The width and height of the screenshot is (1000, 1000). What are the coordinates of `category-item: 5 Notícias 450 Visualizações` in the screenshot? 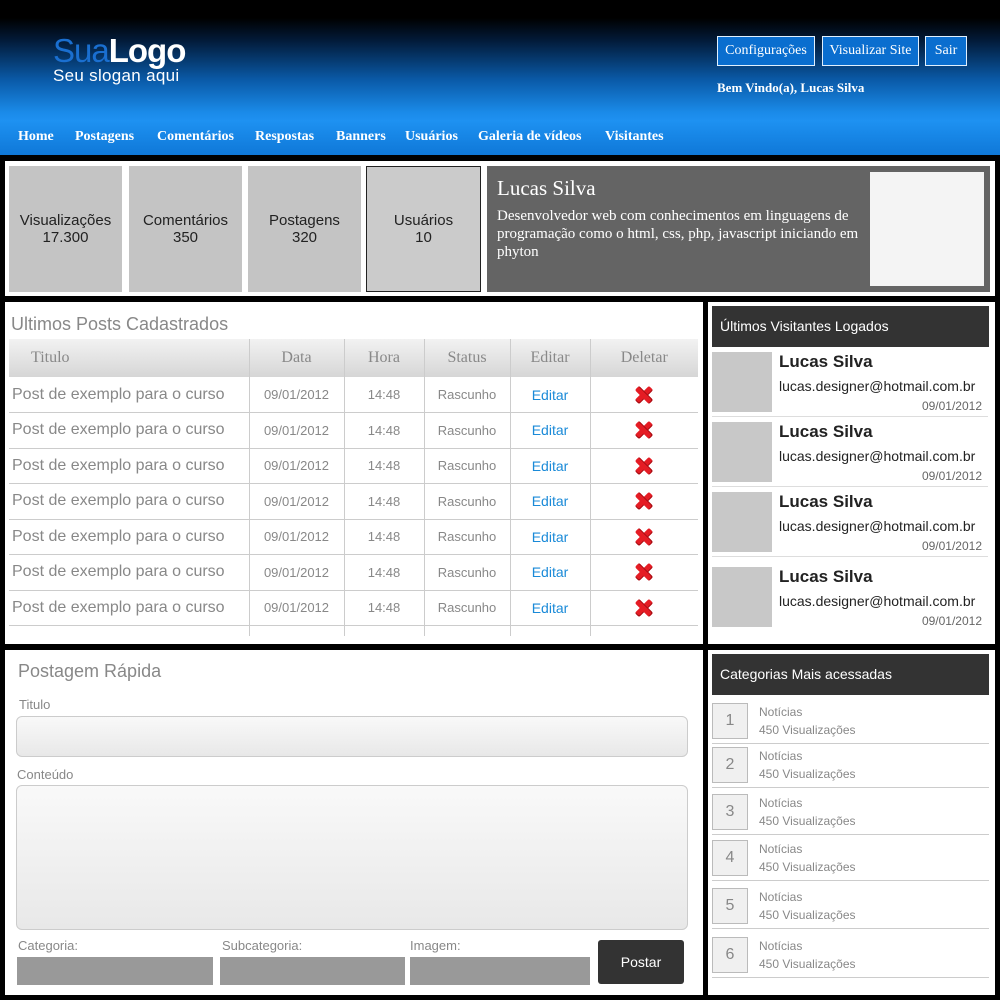 It's located at (850, 906).